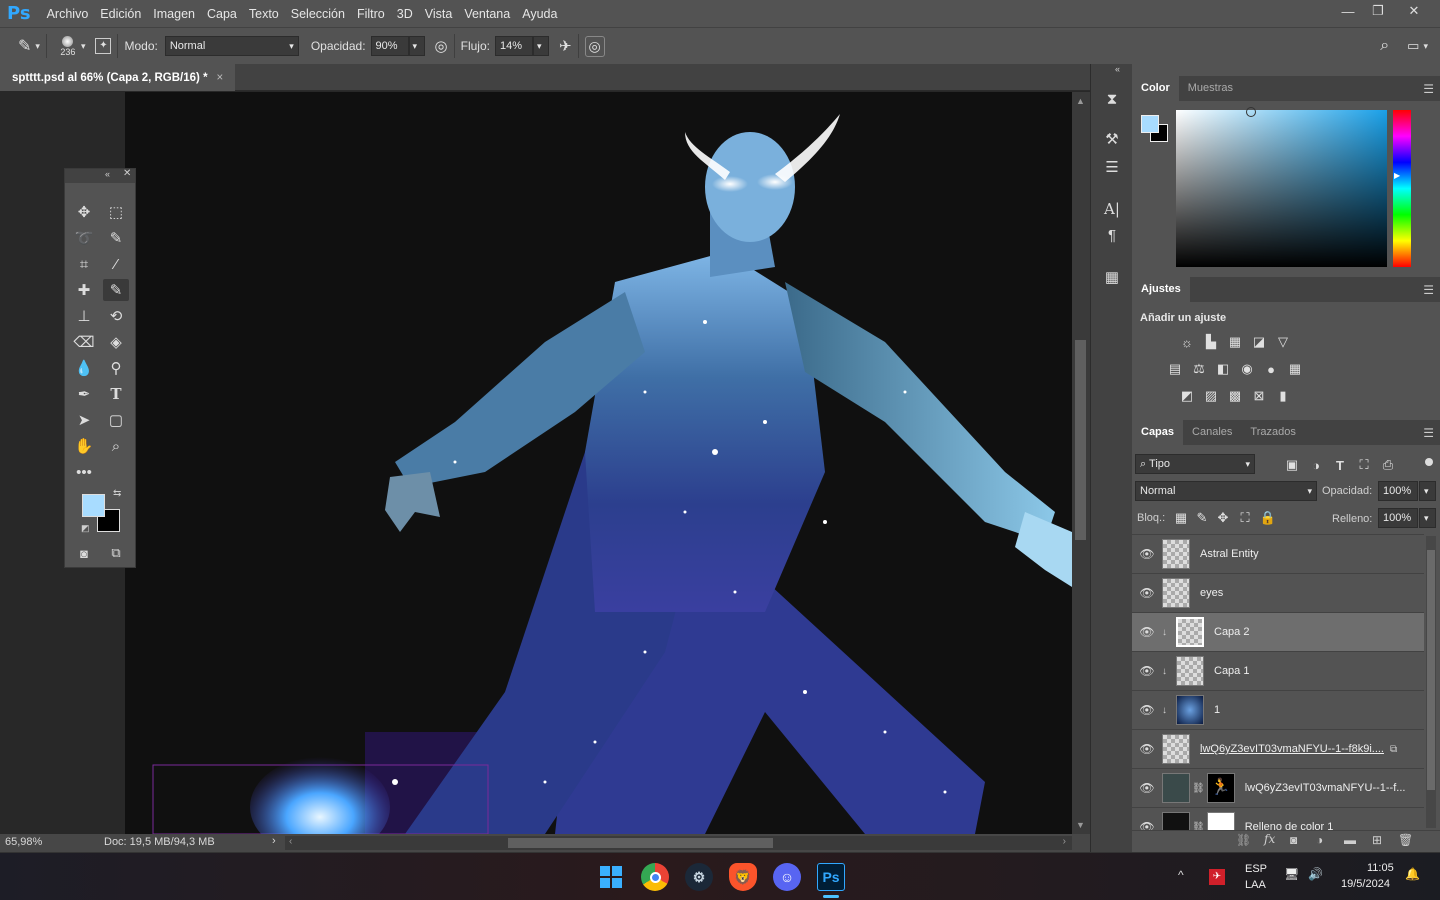 This screenshot has width=1440, height=900. Describe the element at coordinates (1080, 101) in the screenshot. I see `scroll-up-icon: ▲` at that location.